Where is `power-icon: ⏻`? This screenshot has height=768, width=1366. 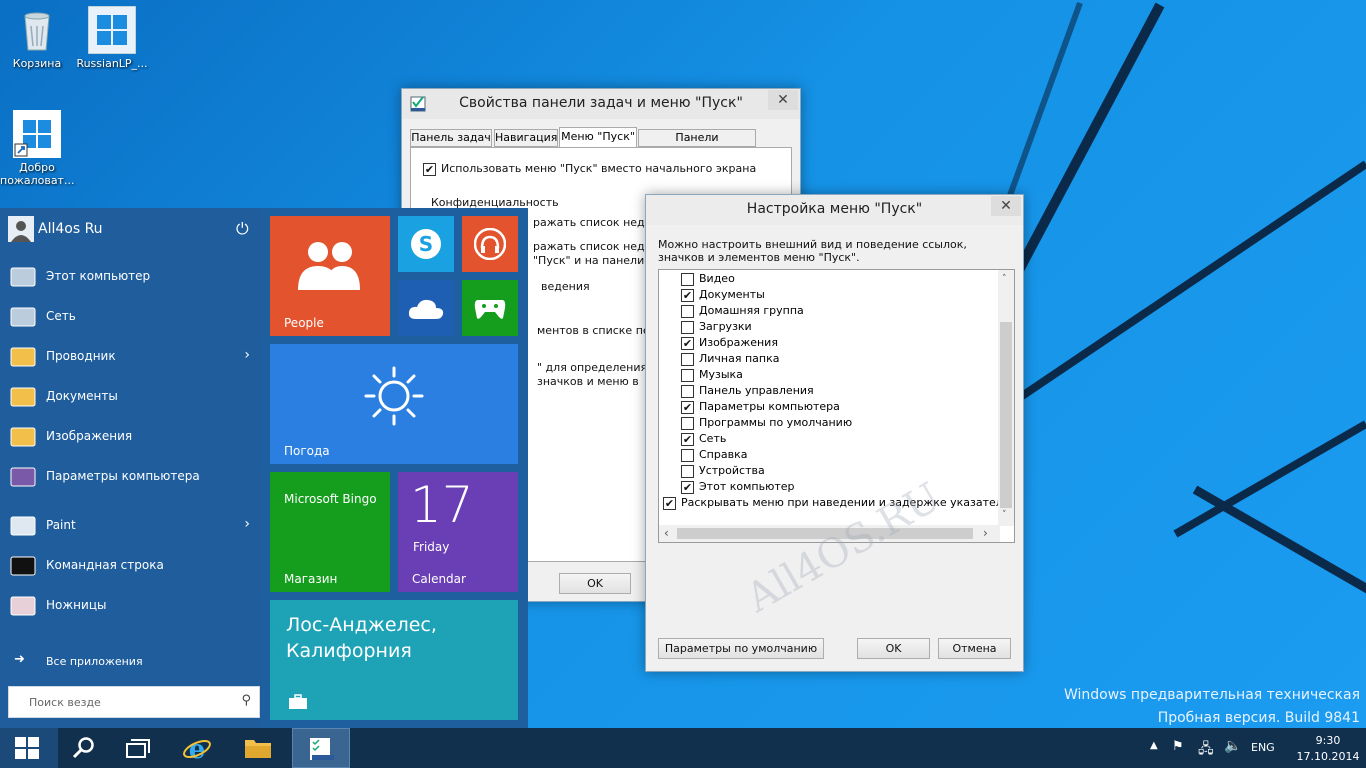
power-icon: ⏻ is located at coordinates (242, 229).